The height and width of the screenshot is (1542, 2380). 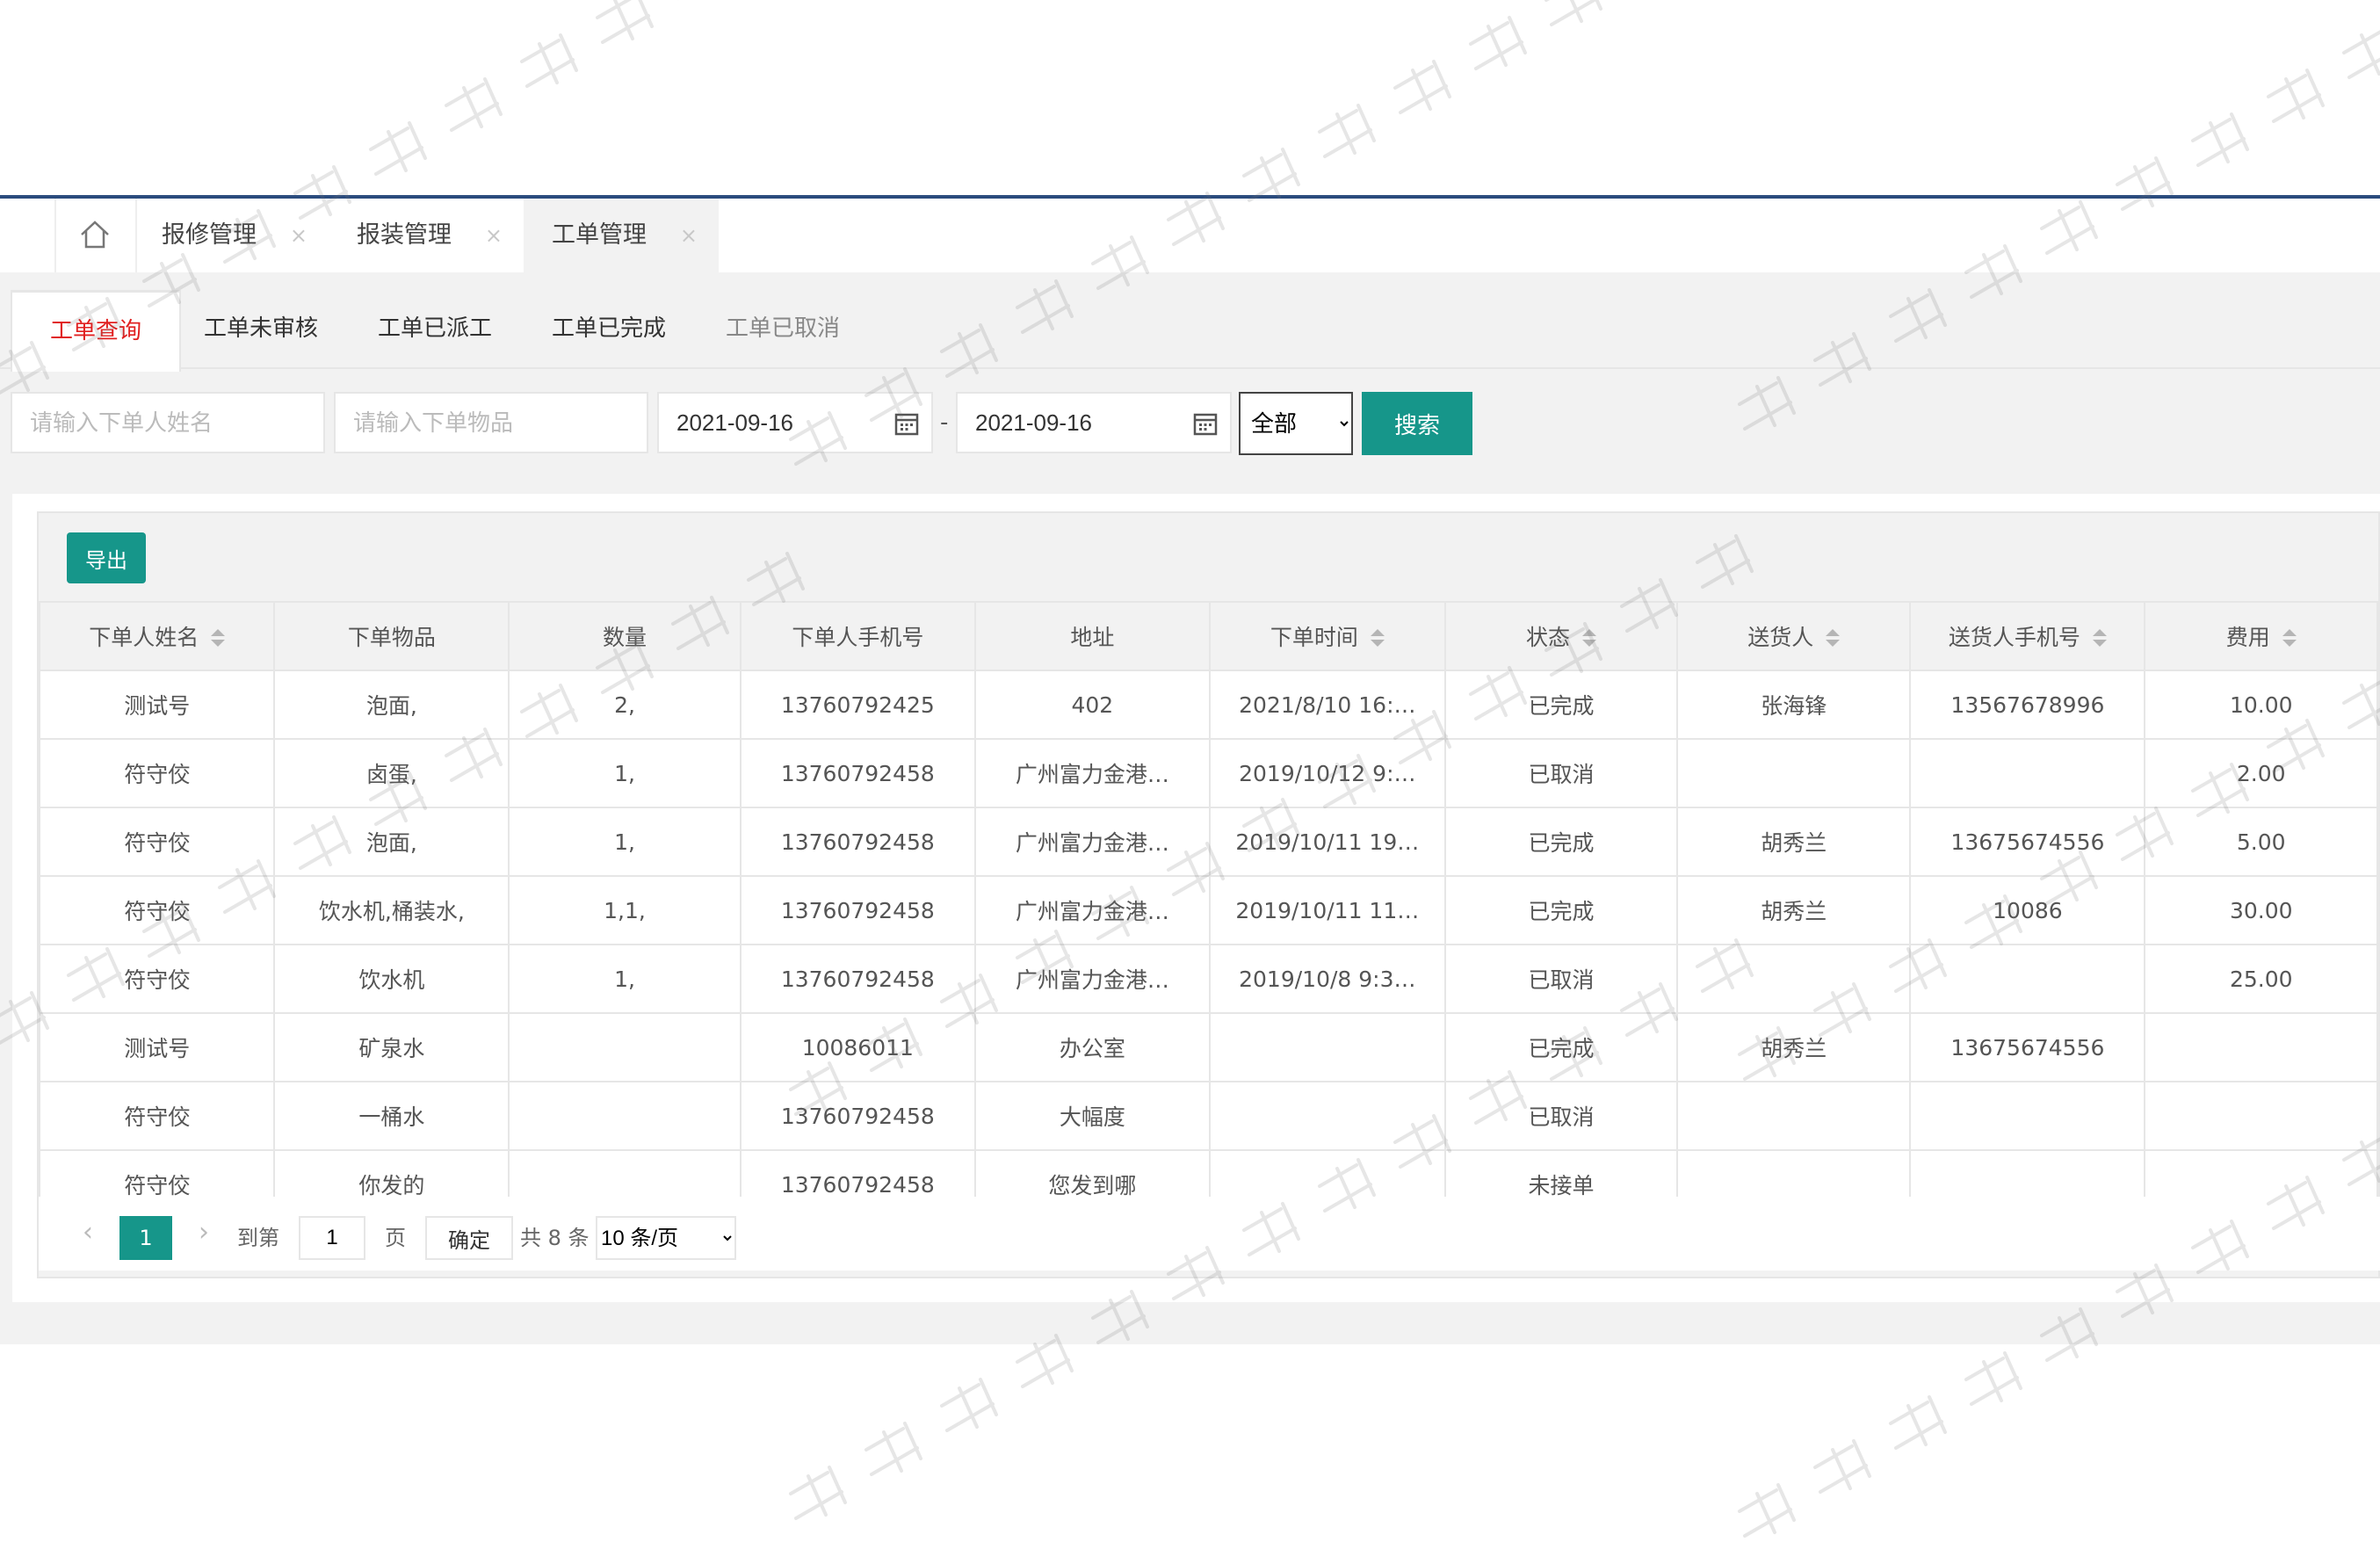 I want to click on page-unit-label: 页, so click(x=395, y=1238).